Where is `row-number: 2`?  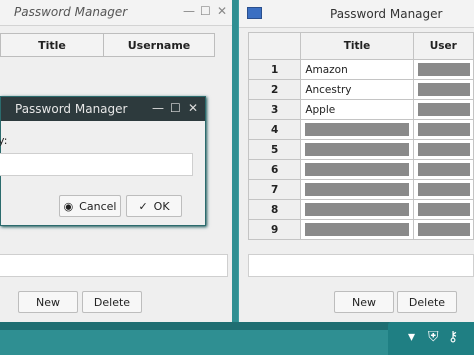
row-number: 2 is located at coordinates (274, 89).